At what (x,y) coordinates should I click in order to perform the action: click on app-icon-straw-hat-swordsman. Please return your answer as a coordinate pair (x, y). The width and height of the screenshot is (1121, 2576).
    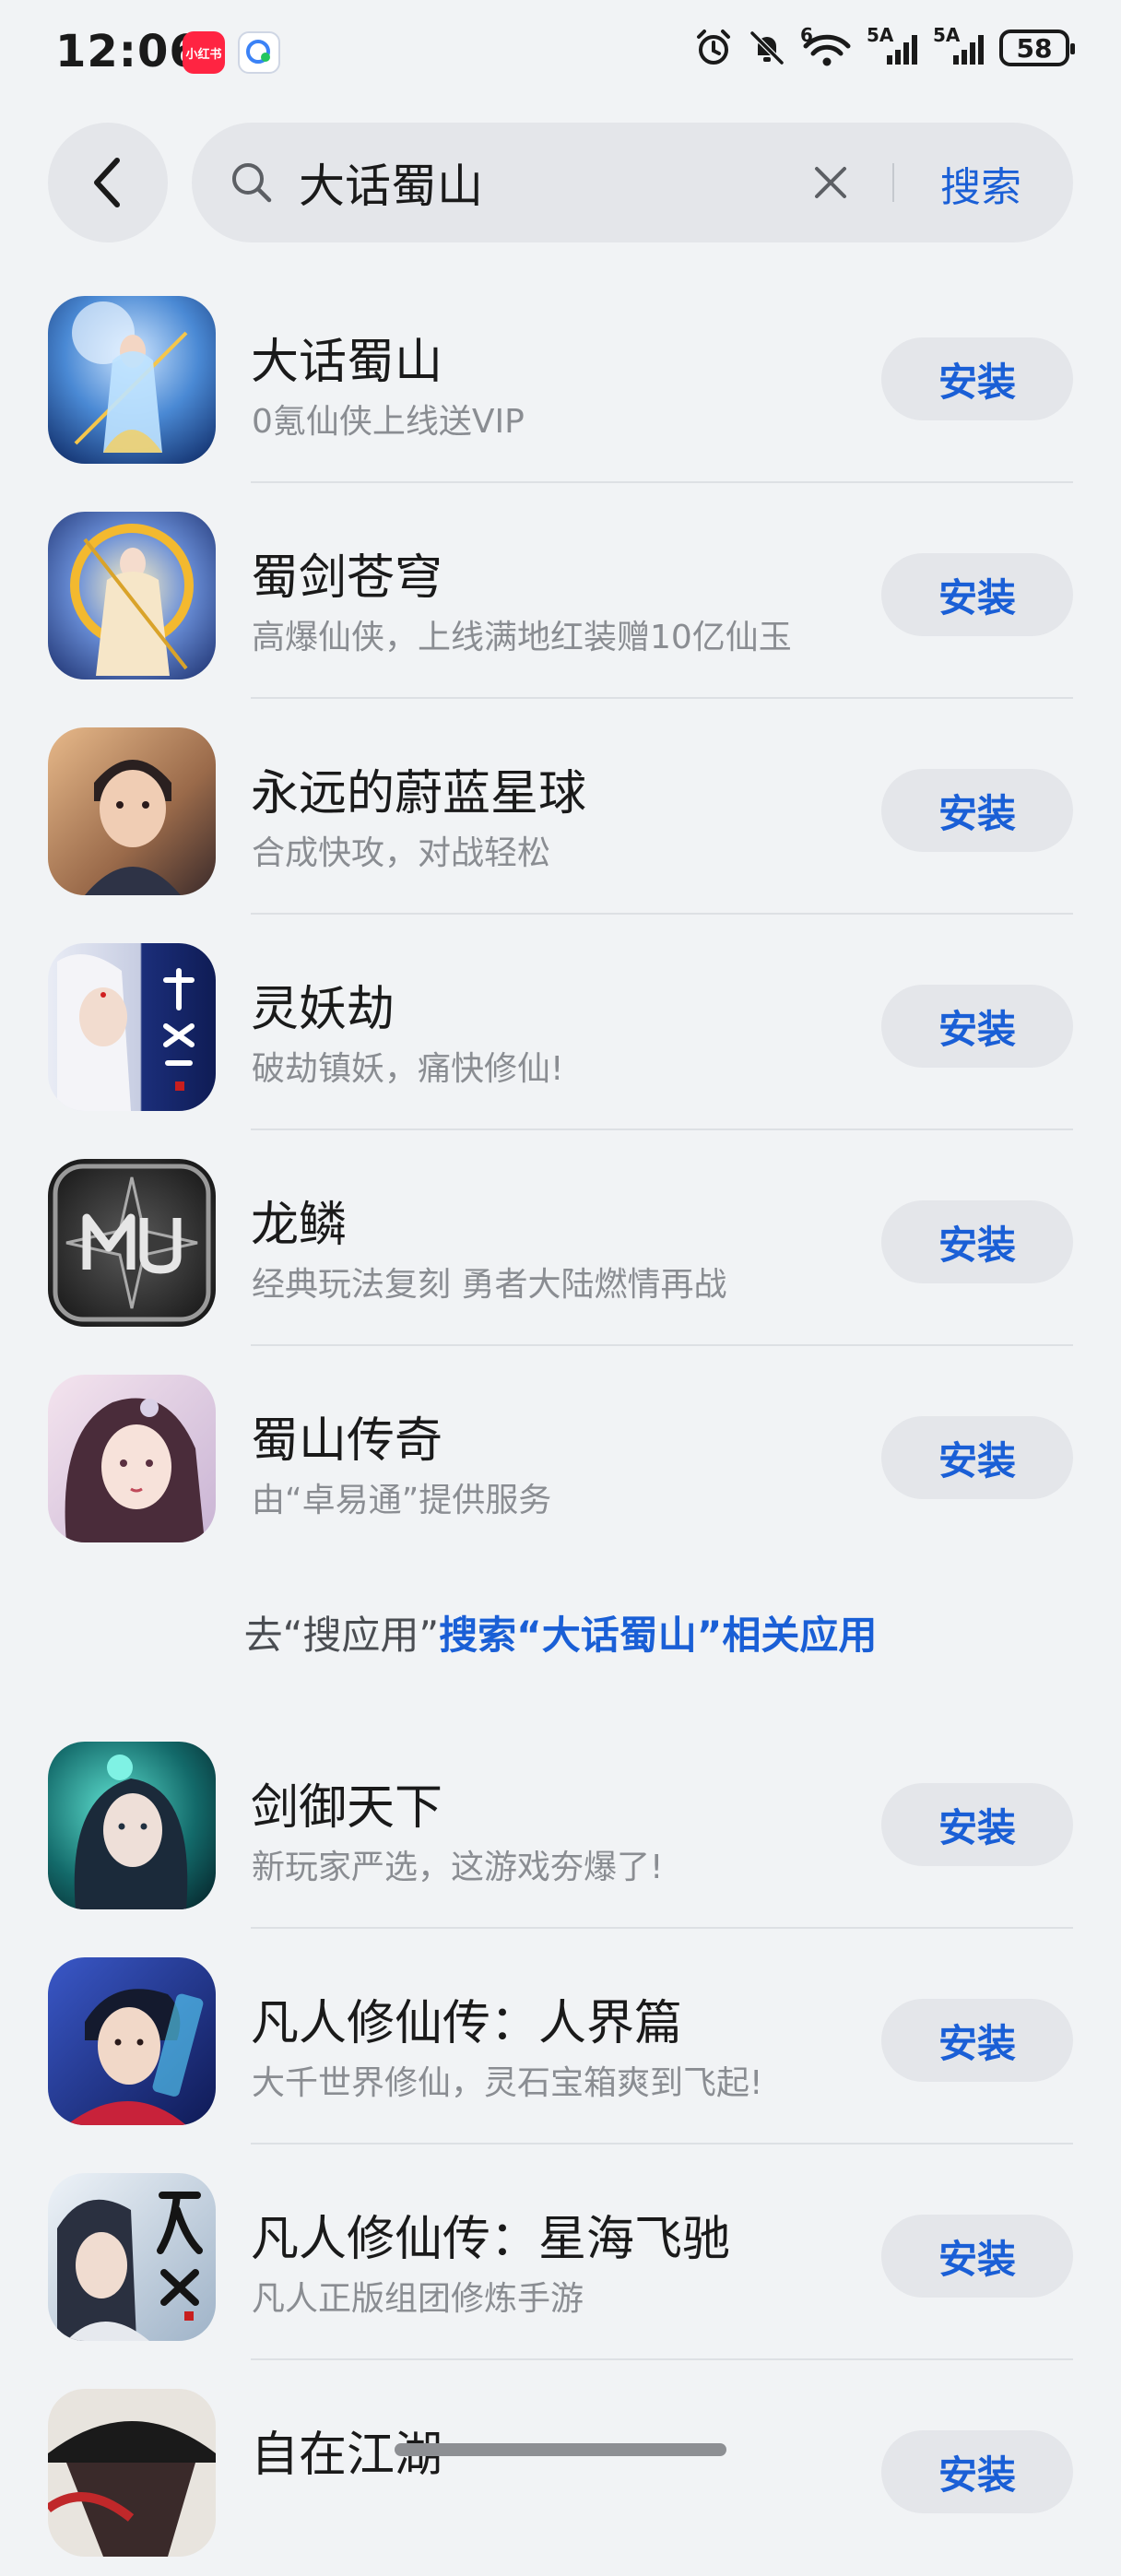
    Looking at the image, I should click on (132, 2473).